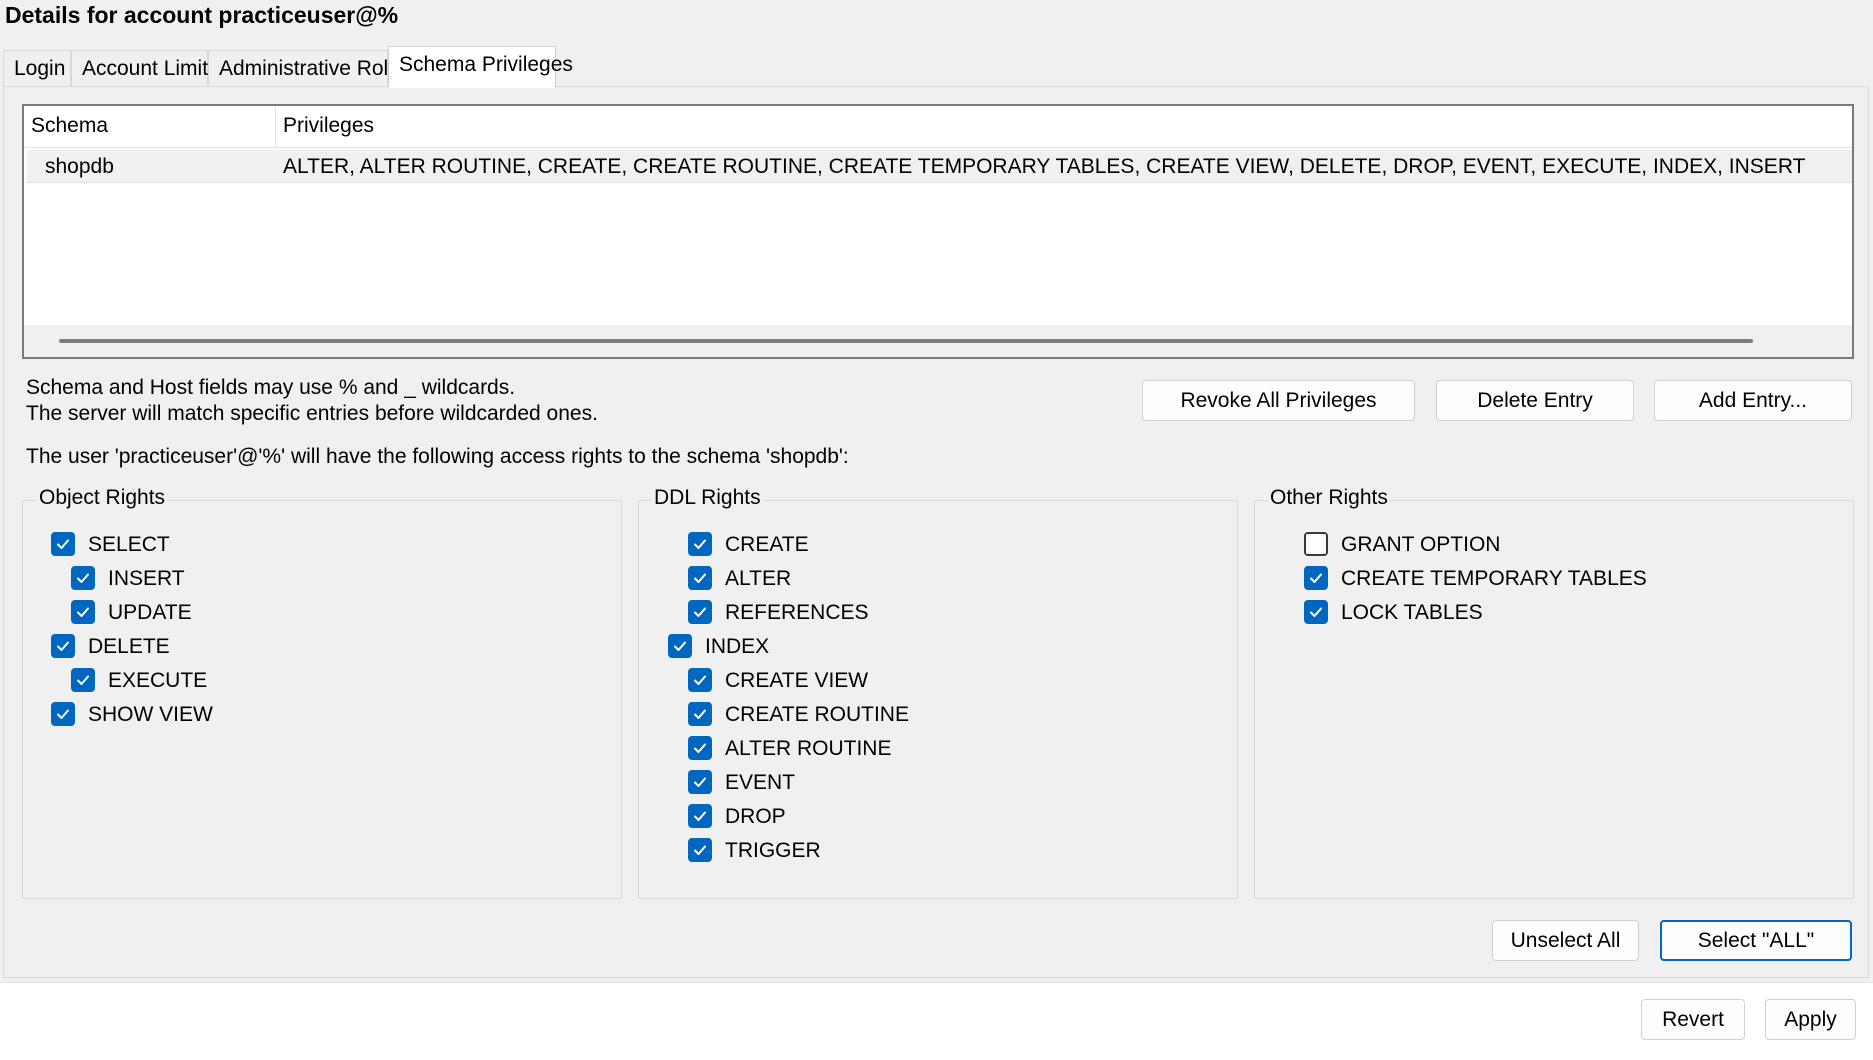 This screenshot has width=1873, height=1060. Describe the element at coordinates (737, 646) in the screenshot. I see `checkbox-label: INDEX` at that location.